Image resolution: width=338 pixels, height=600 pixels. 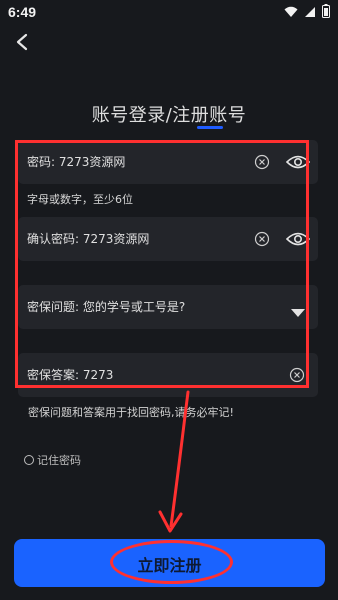 I want to click on battery-icon, so click(x=326, y=13).